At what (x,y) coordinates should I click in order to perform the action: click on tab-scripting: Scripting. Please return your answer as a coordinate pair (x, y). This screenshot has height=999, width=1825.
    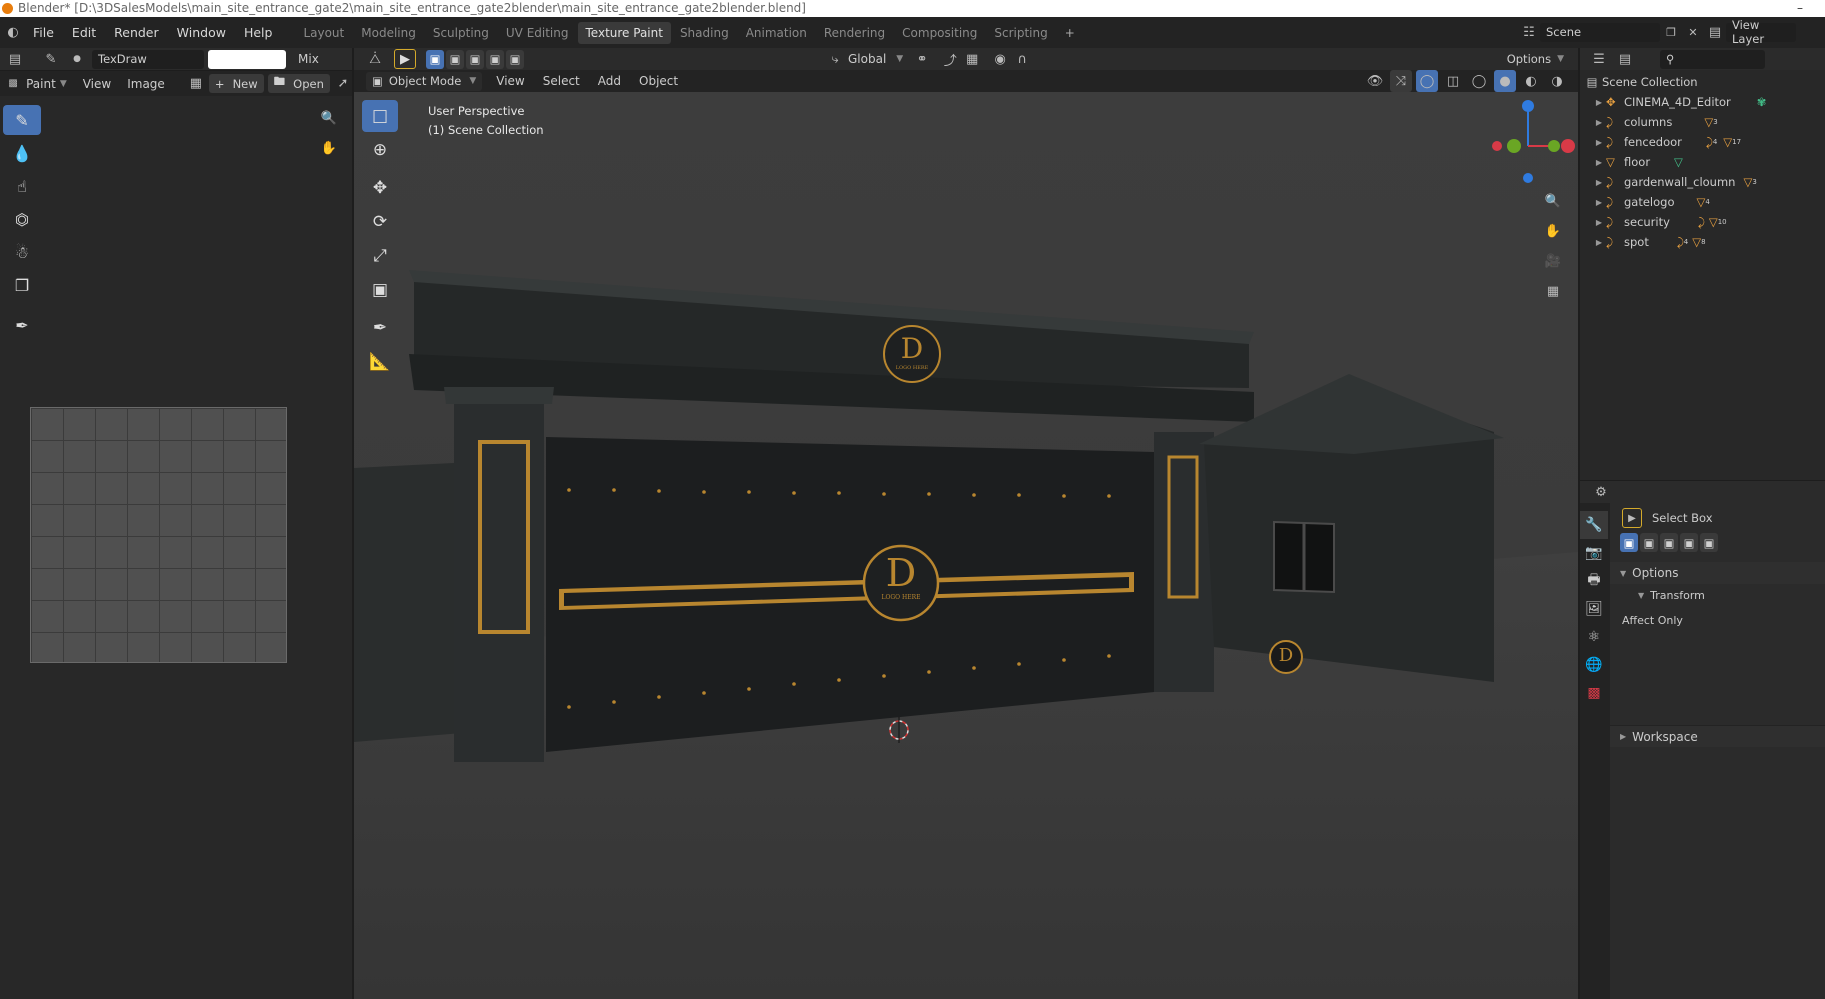
    Looking at the image, I should click on (1020, 33).